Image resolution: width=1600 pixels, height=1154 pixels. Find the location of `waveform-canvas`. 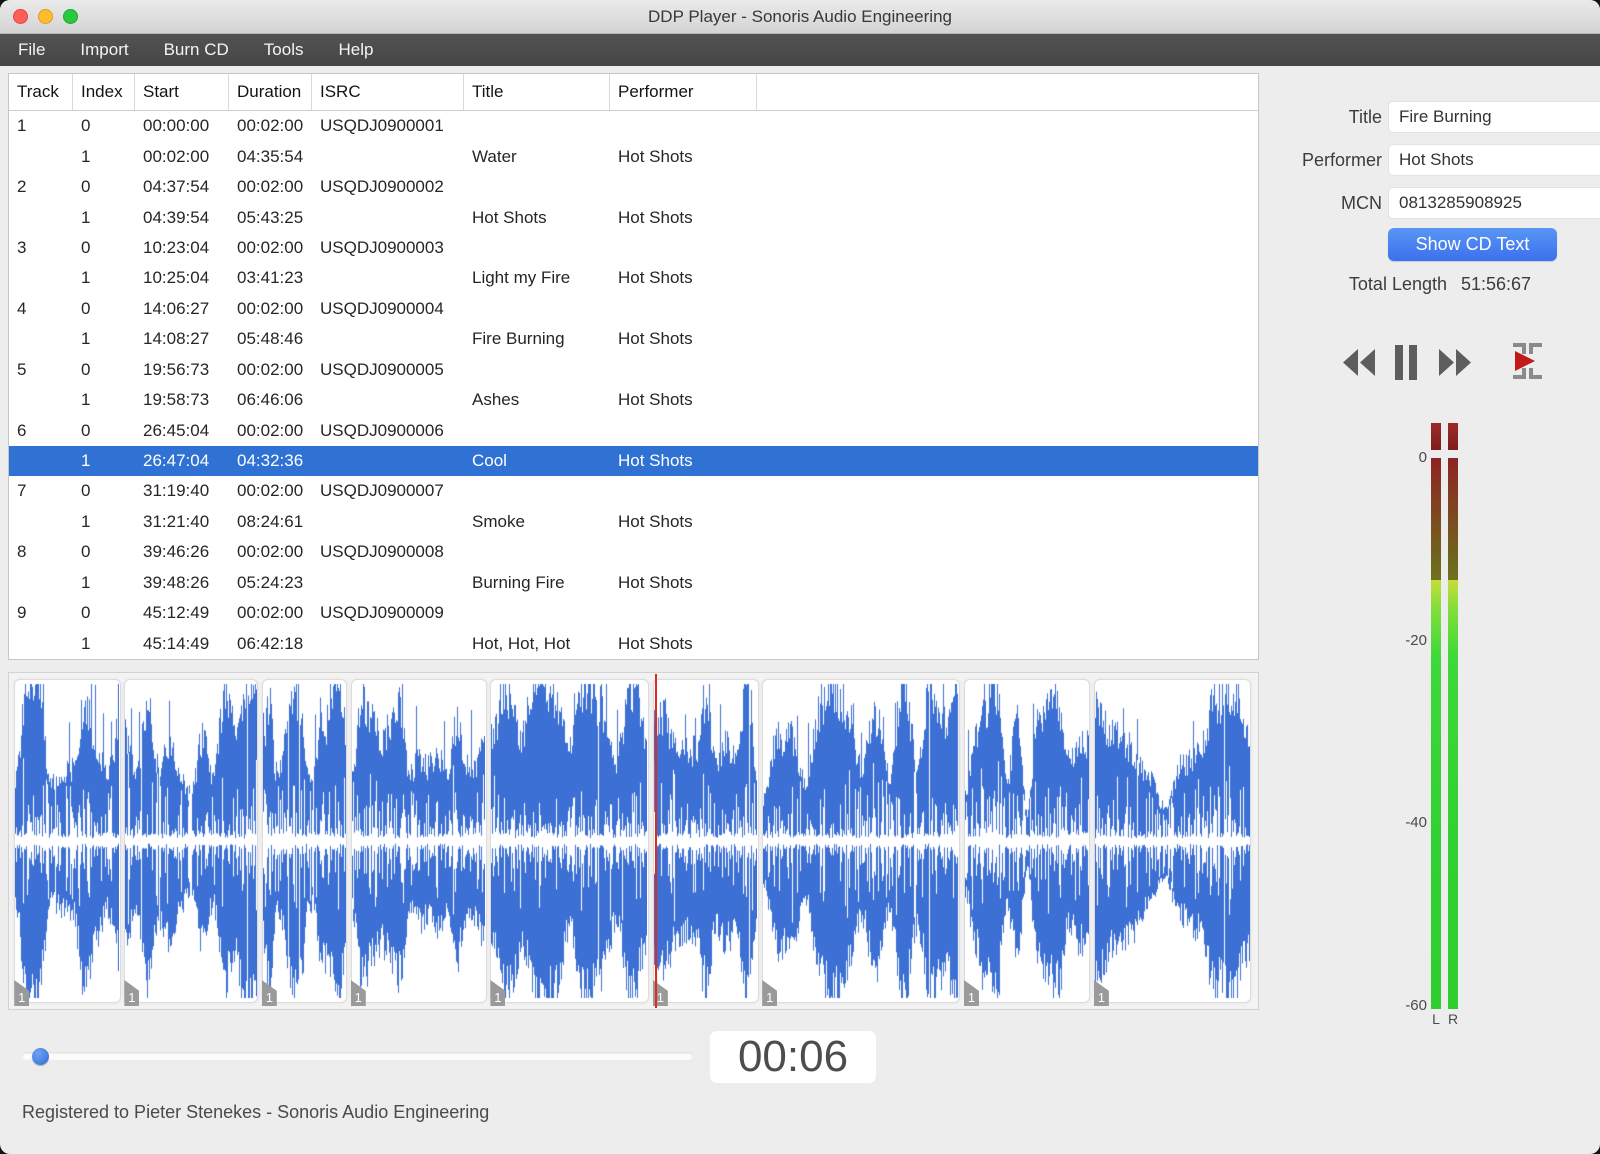

waveform-canvas is located at coordinates (705, 841).